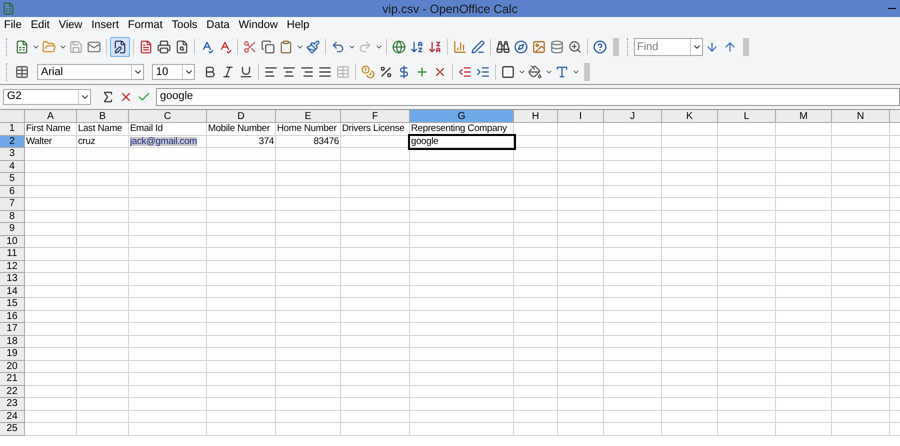  I want to click on column-header: H, so click(536, 116).